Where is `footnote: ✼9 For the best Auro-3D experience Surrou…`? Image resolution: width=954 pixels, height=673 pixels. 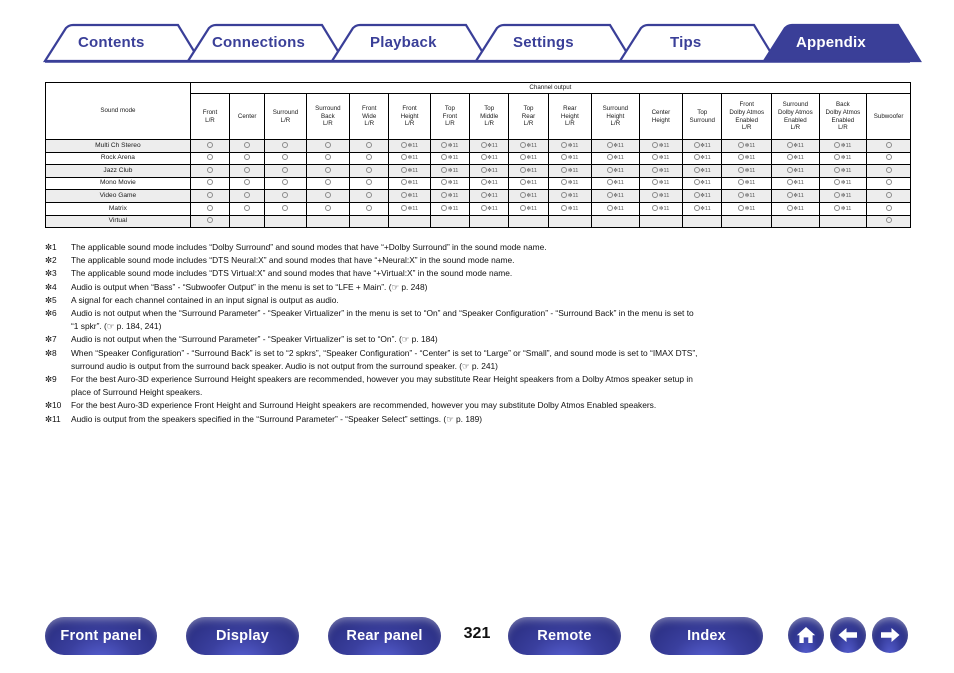
footnote: ✼9 For the best Auro-3D experience Surrou… is located at coordinates (485, 379).